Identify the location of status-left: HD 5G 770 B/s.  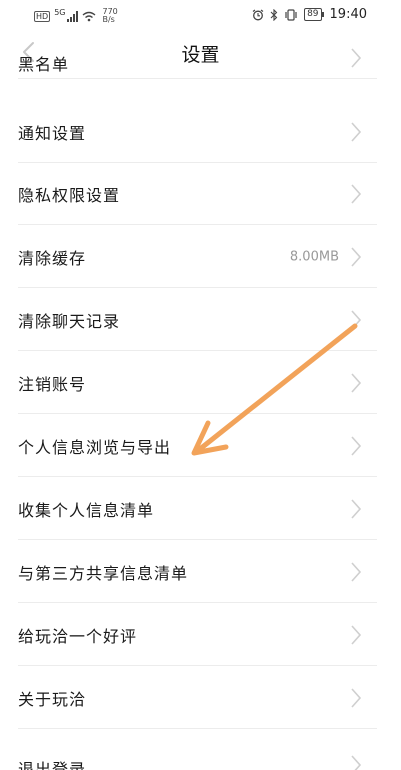
(76, 16).